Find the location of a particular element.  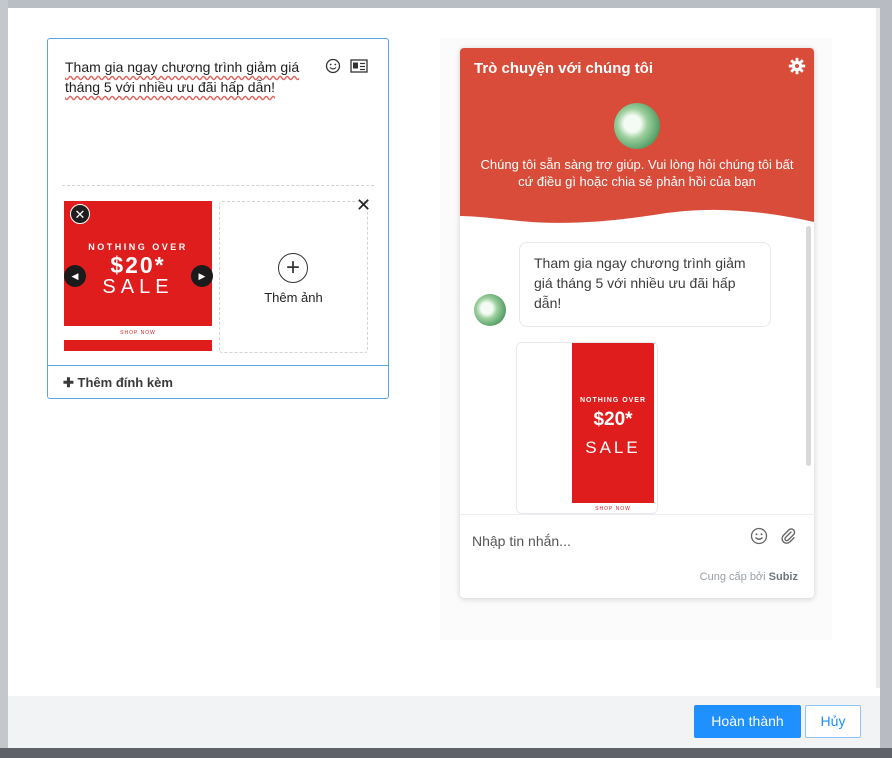

dialog-footer: Hoàn thành Hủy is located at coordinates (444, 722).